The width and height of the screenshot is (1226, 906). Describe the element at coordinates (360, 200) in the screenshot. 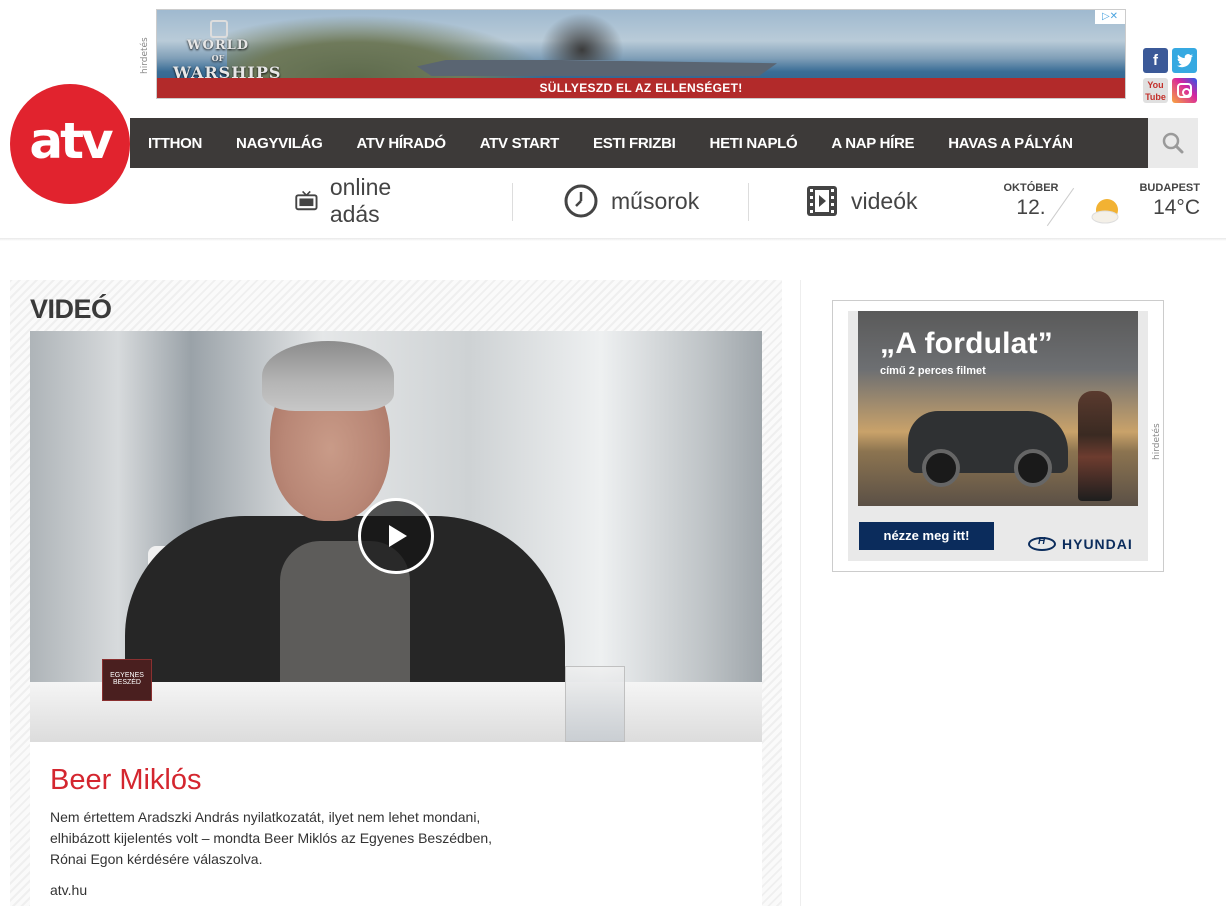

I see `online-broadcast-label: online adás` at that location.